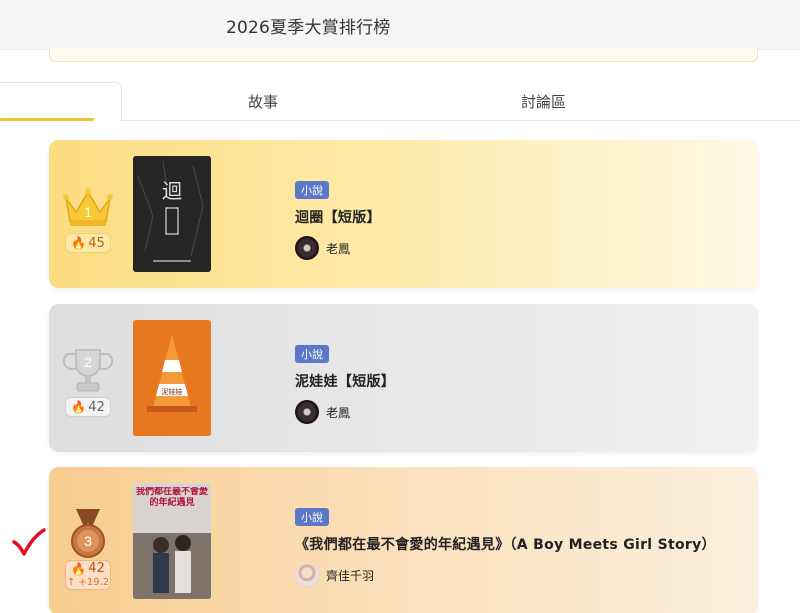 This screenshot has width=800, height=613. Describe the element at coordinates (505, 575) in the screenshot. I see `author: 齊佳千羽` at that location.